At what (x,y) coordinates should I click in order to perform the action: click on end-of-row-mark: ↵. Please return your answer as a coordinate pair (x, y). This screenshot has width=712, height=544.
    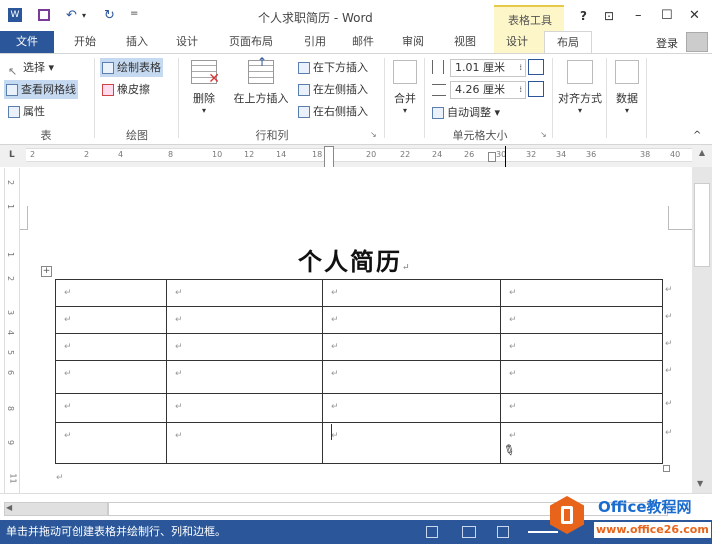
    Looking at the image, I should click on (669, 317).